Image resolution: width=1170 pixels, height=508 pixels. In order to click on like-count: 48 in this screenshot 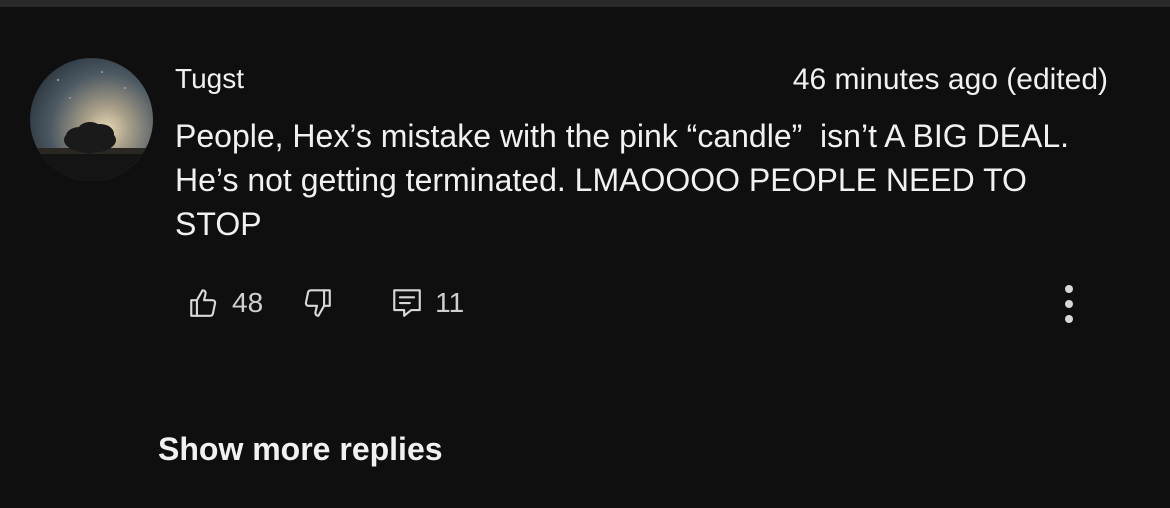, I will do `click(248, 302)`.